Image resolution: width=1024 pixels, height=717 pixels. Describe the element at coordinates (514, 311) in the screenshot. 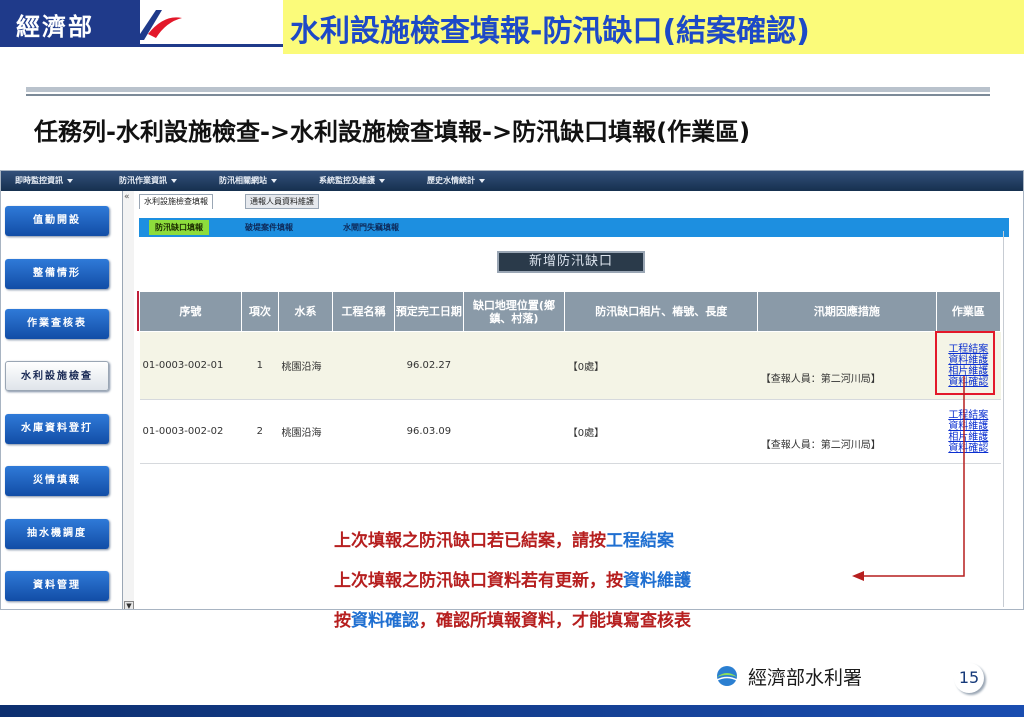

I see `column-header: 缺口地理位置(鄉鎮、村落)` at that location.